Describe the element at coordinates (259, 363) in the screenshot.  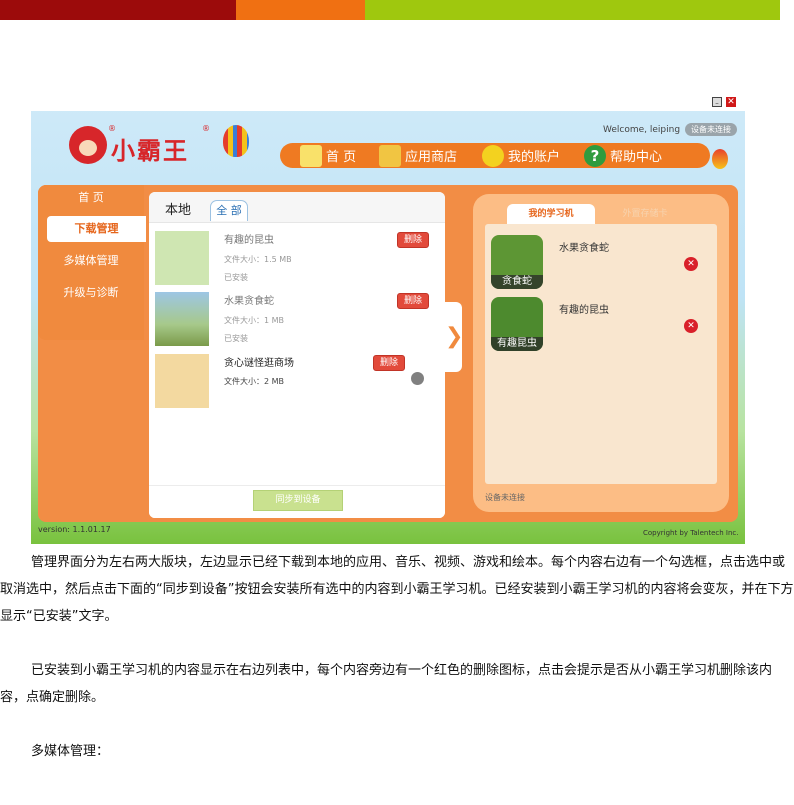
I see `item-name: 贪心谜怪逛商场` at that location.